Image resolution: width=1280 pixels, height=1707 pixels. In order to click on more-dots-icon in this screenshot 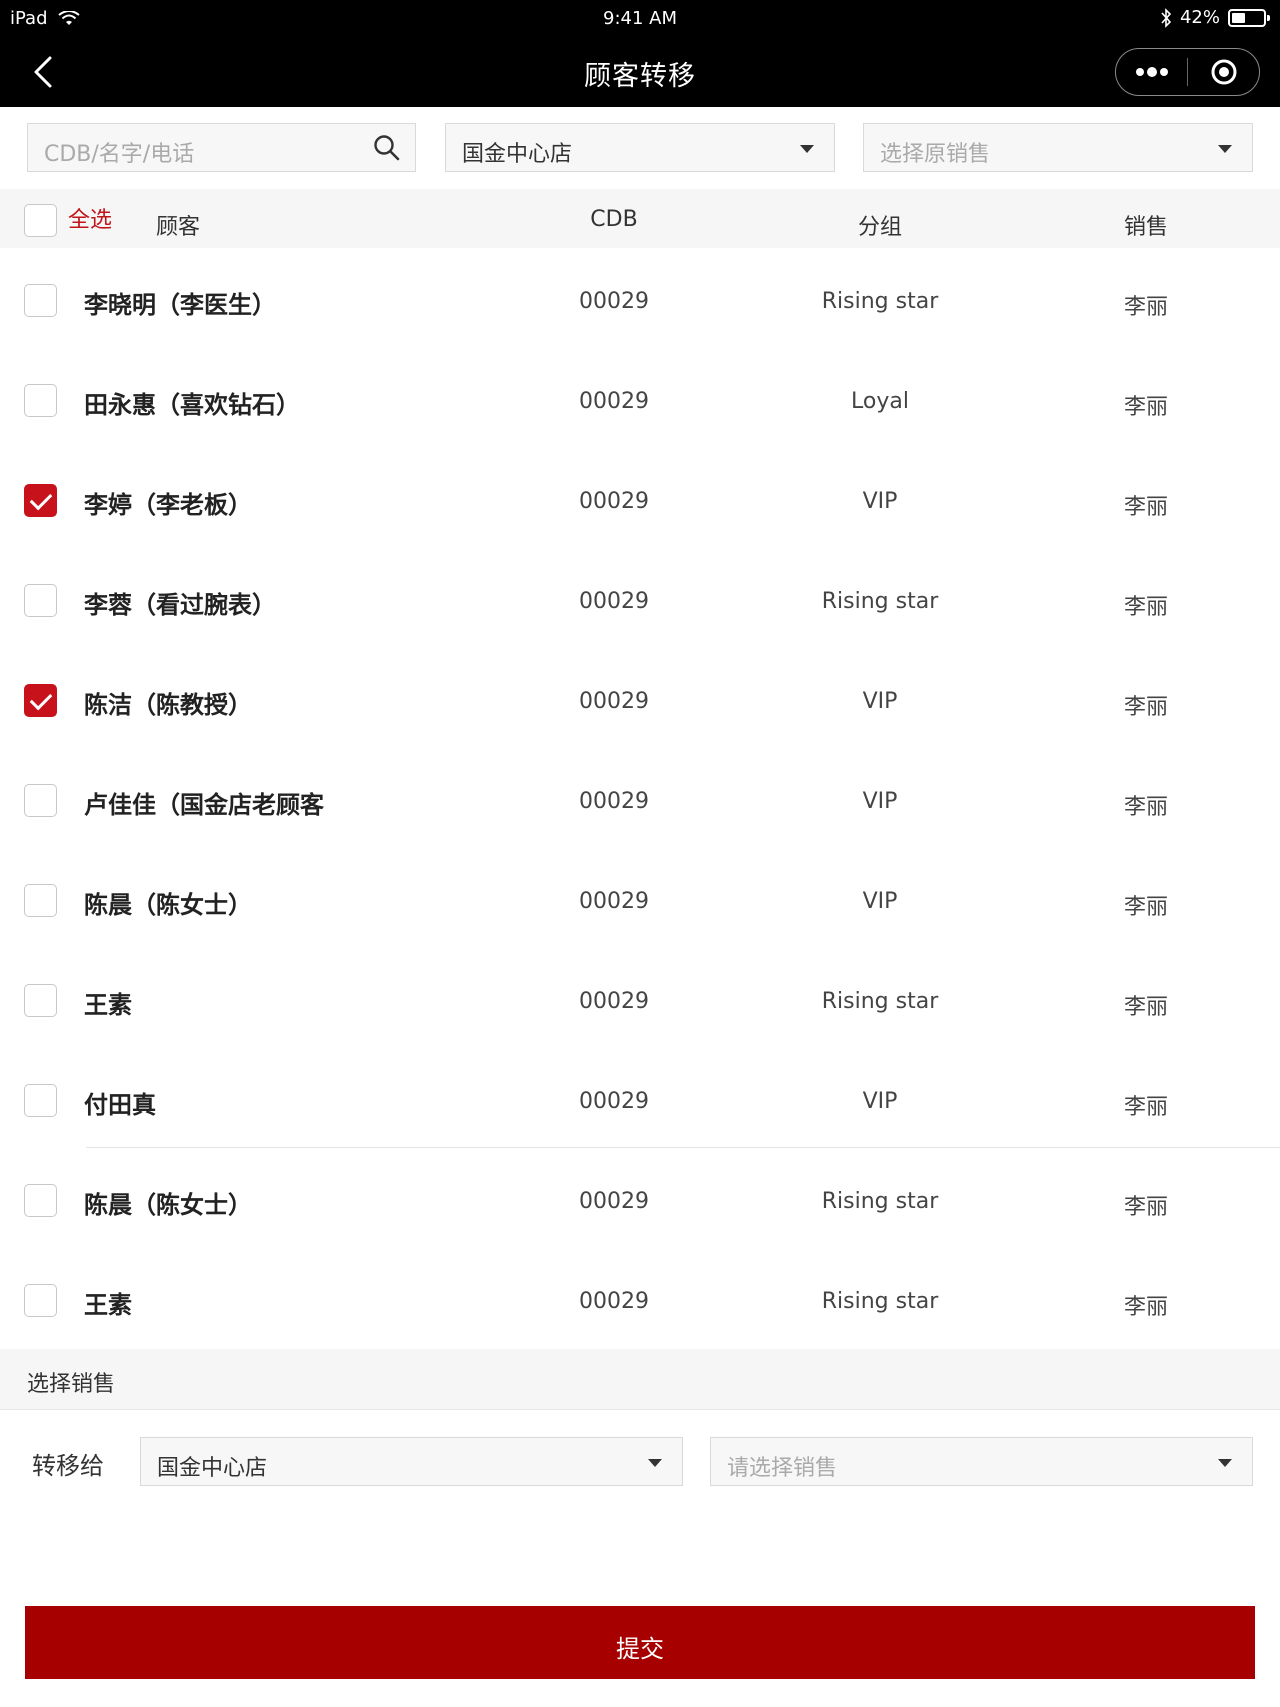, I will do `click(1151, 72)`.